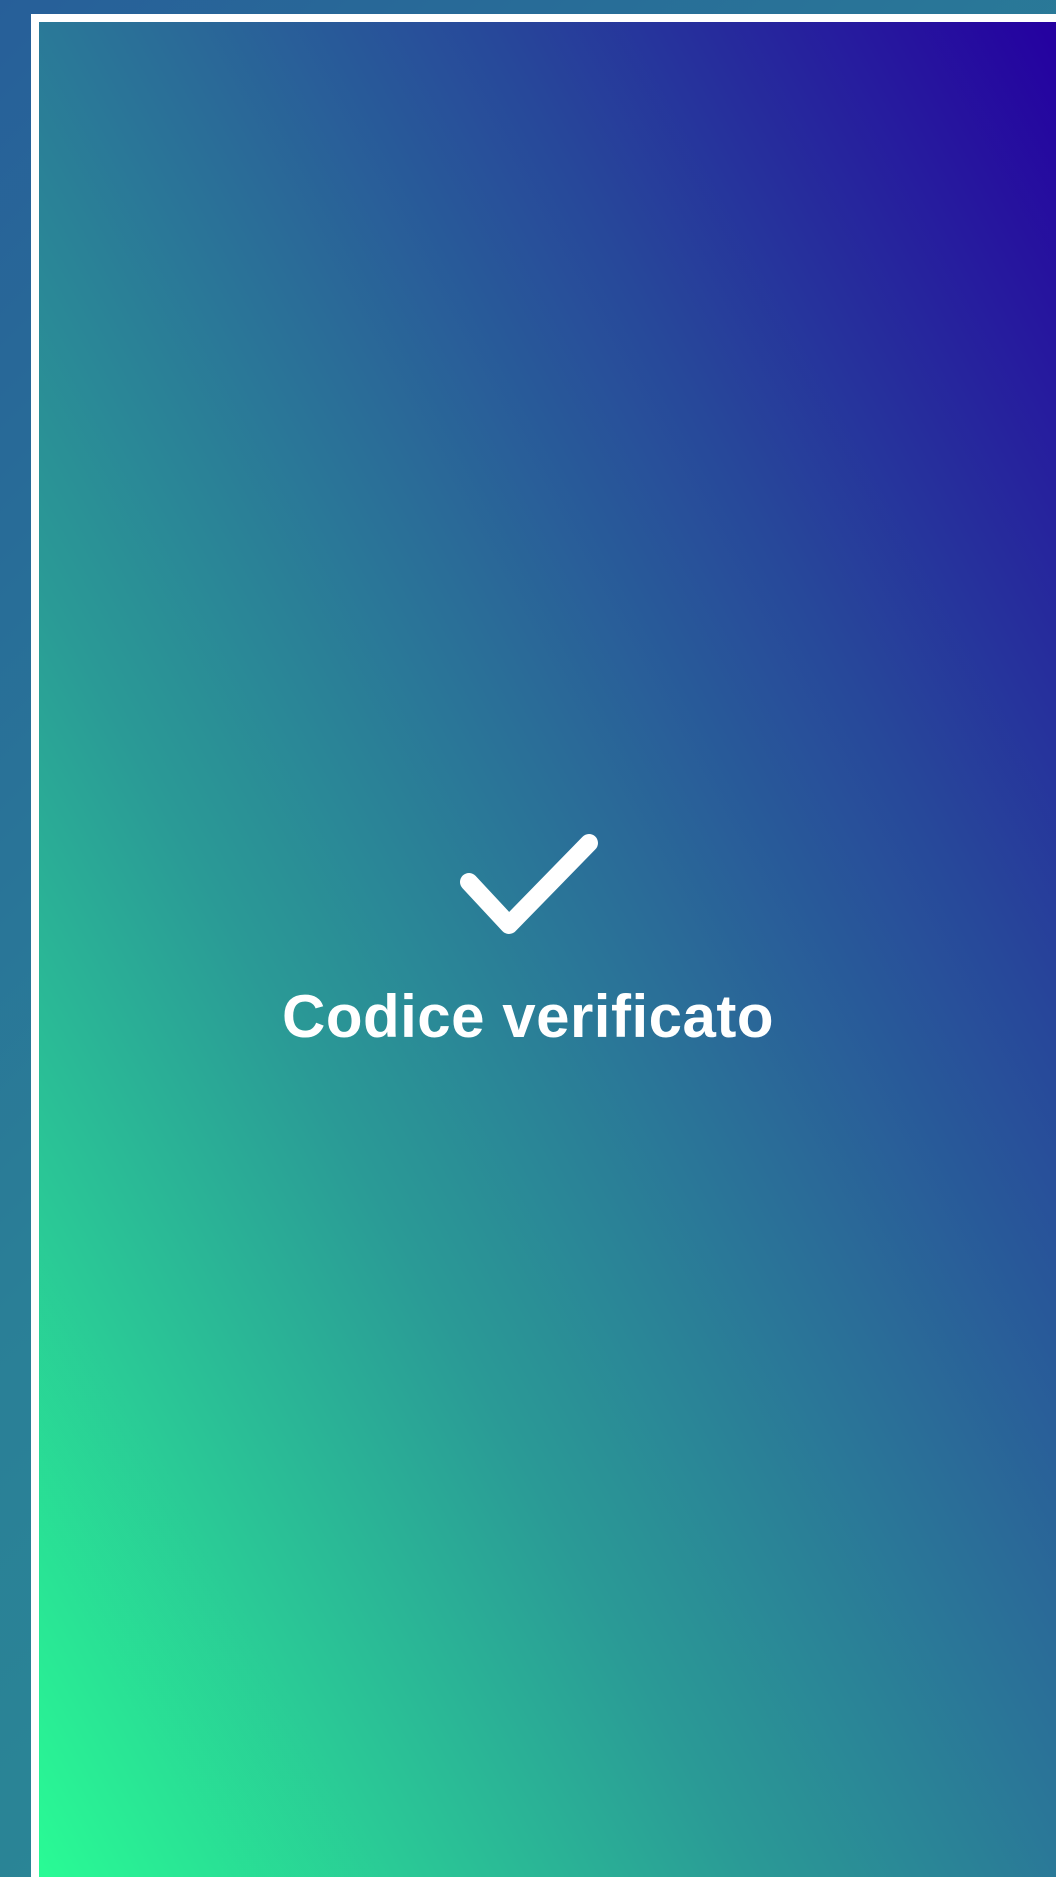 Image resolution: width=1056 pixels, height=1877 pixels. I want to click on verification-status: Codice verificato, so click(528, 936).